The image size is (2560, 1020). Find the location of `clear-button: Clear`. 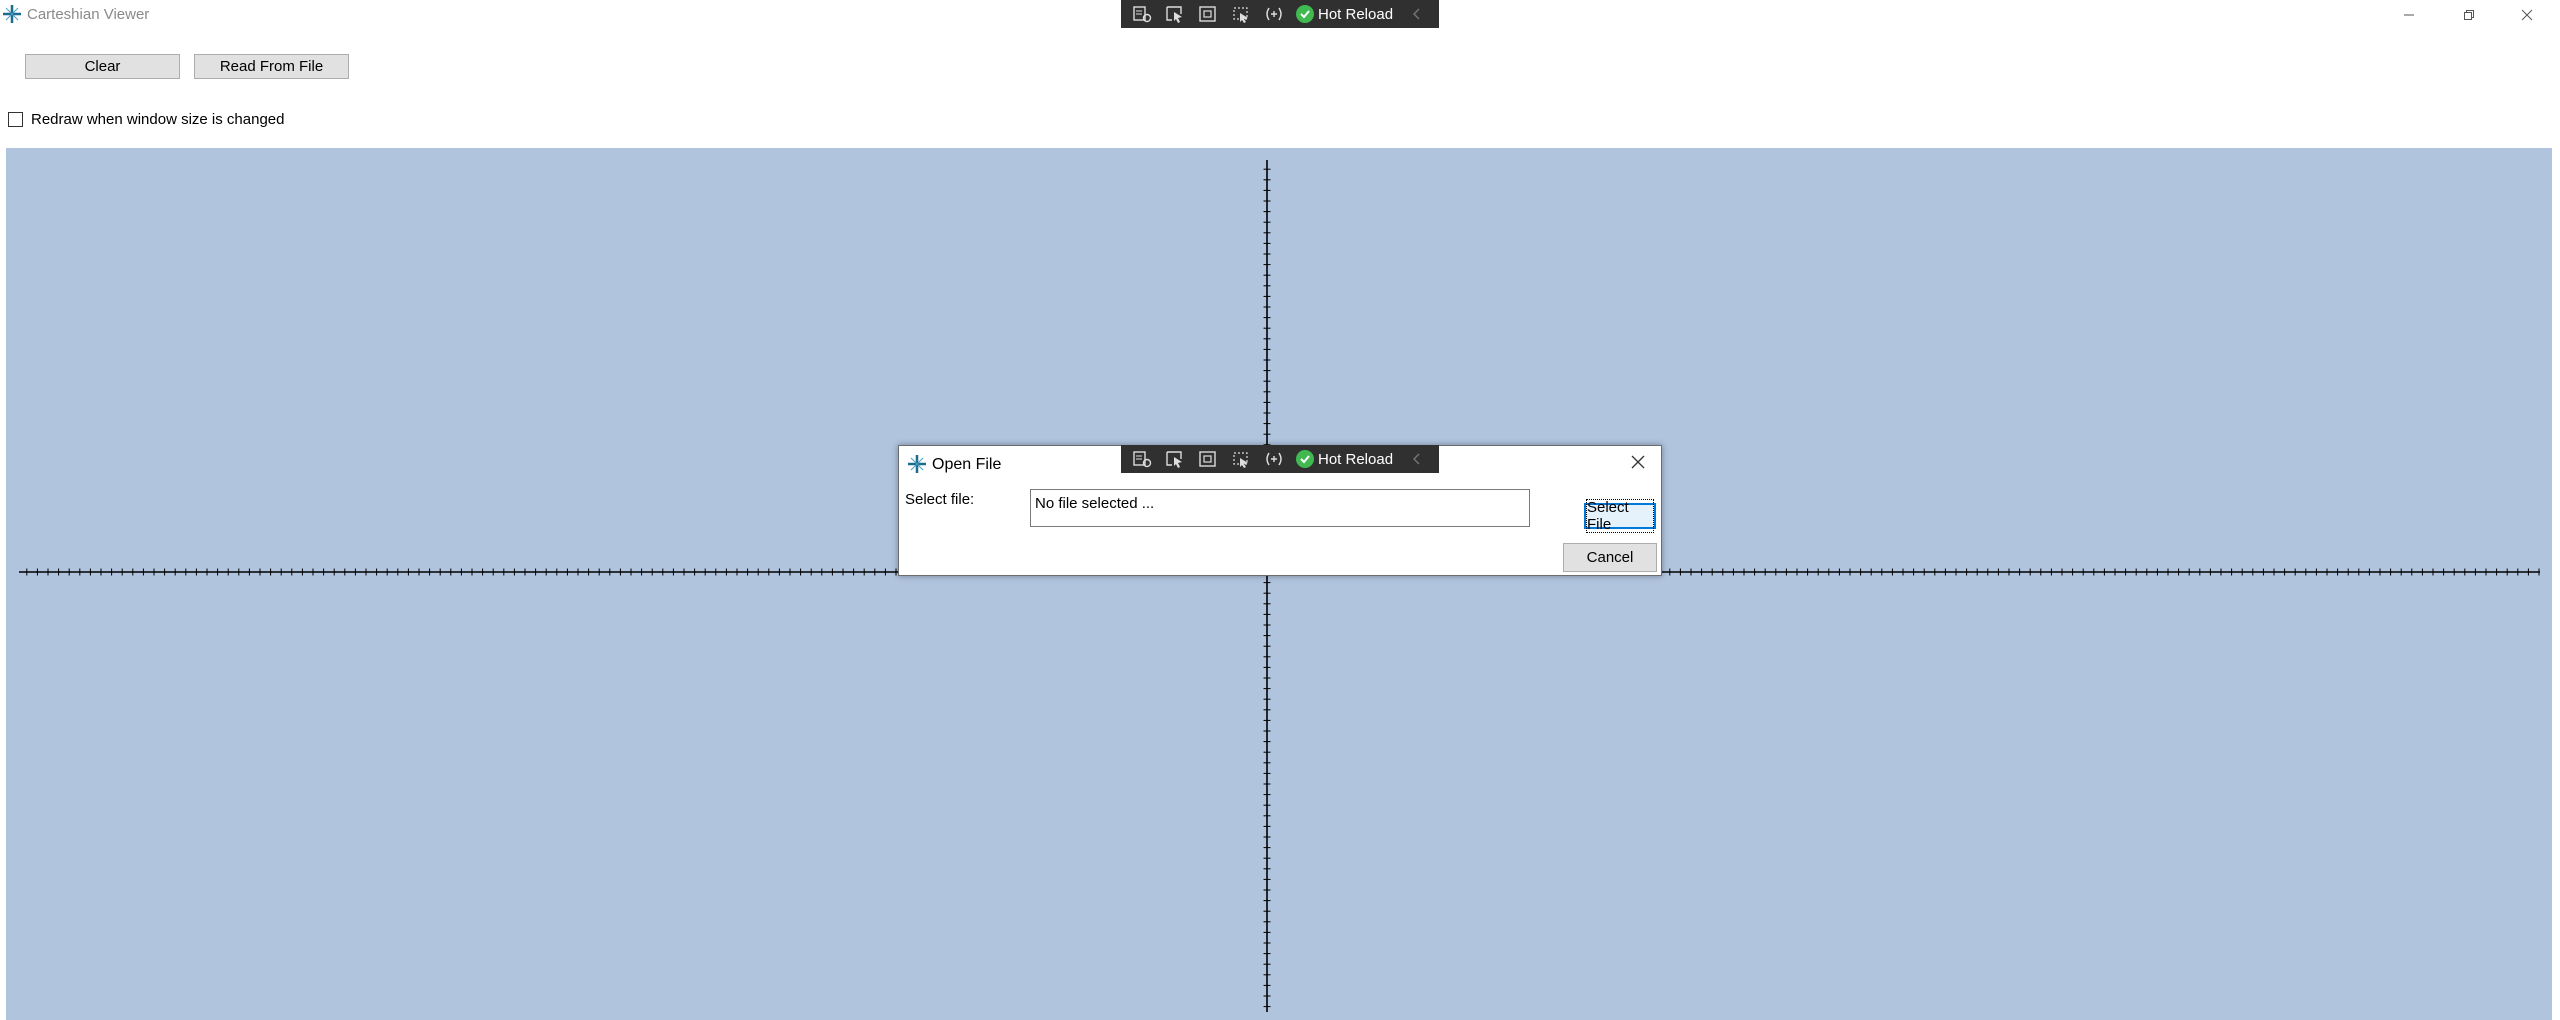

clear-button: Clear is located at coordinates (102, 66).